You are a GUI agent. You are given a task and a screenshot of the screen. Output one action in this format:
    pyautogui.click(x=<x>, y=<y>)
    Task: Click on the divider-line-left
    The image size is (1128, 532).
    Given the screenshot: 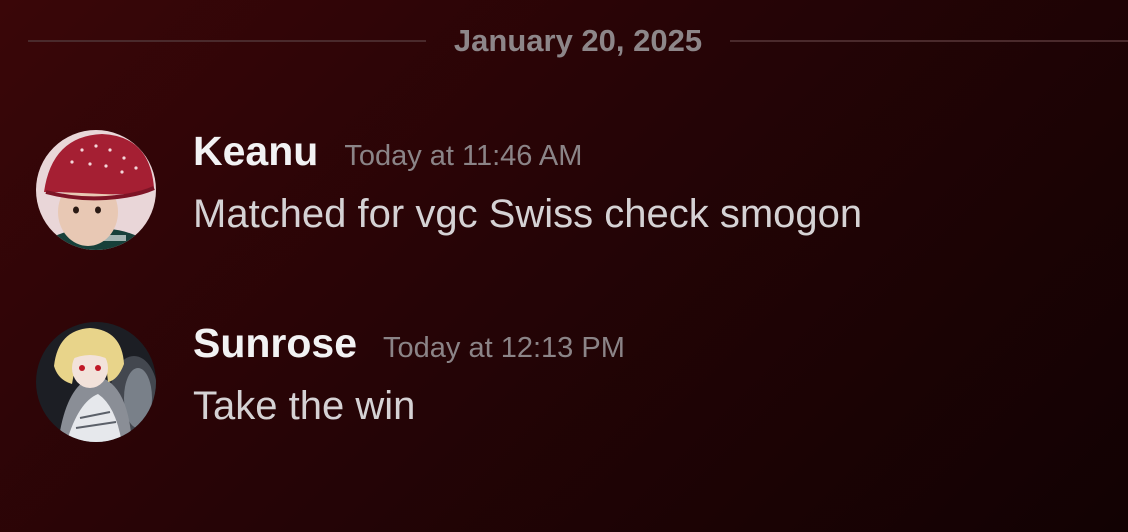 What is the action you would take?
    pyautogui.click(x=227, y=41)
    